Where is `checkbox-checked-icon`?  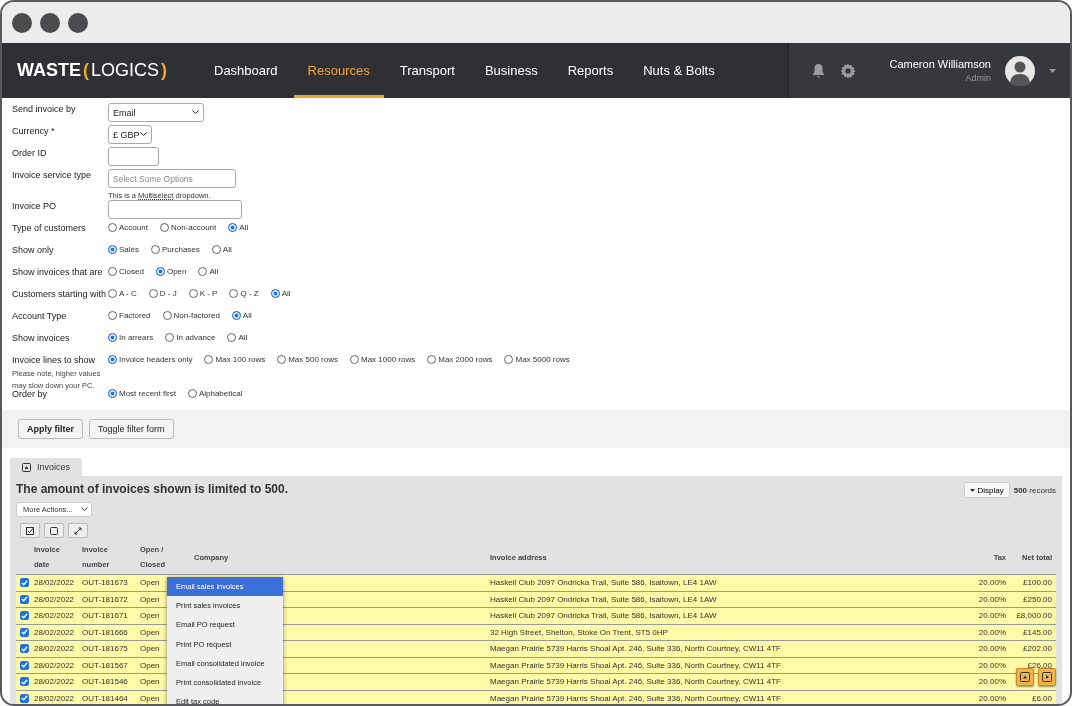
checkbox-checked-icon is located at coordinates (30, 530).